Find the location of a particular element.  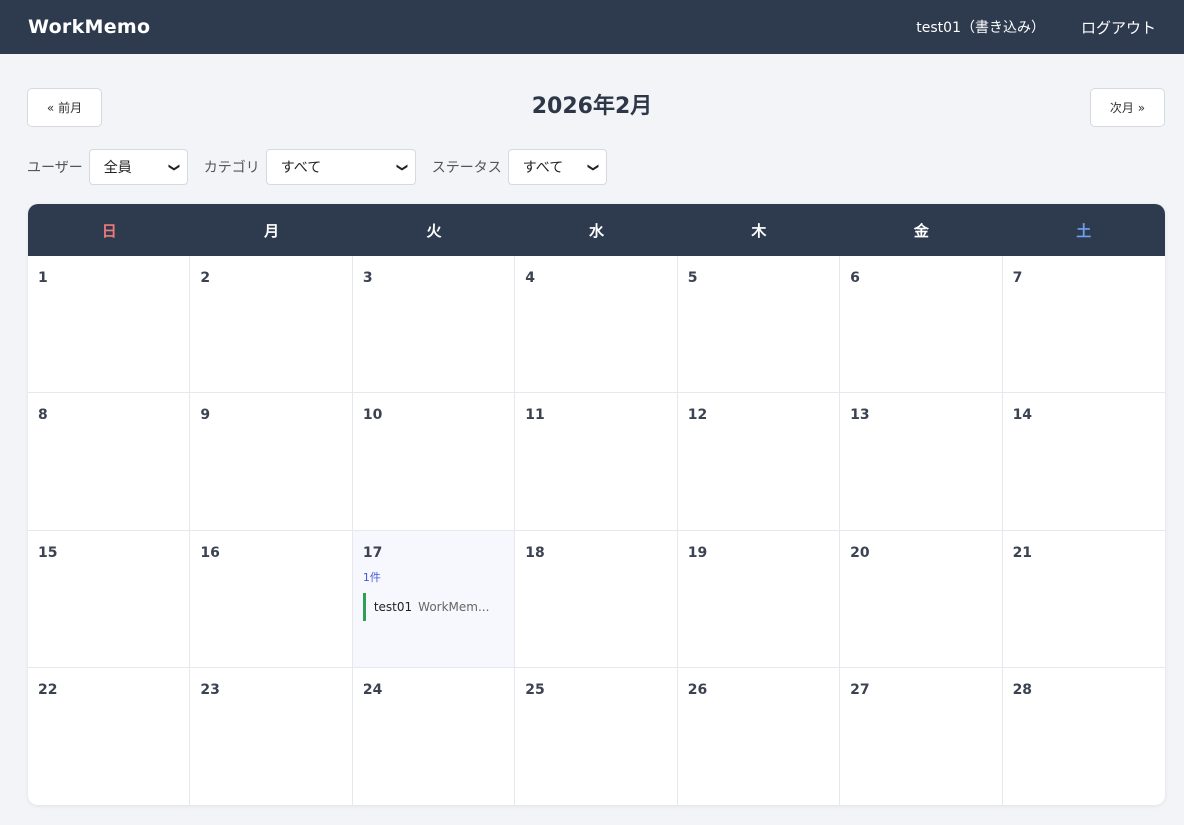

day-cell: 18 is located at coordinates (596, 599).